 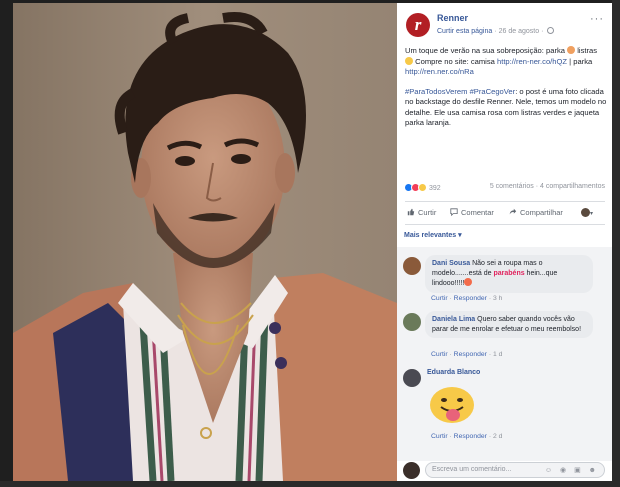 I want to click on reaction-avatar-selector: ▾, so click(x=587, y=212).